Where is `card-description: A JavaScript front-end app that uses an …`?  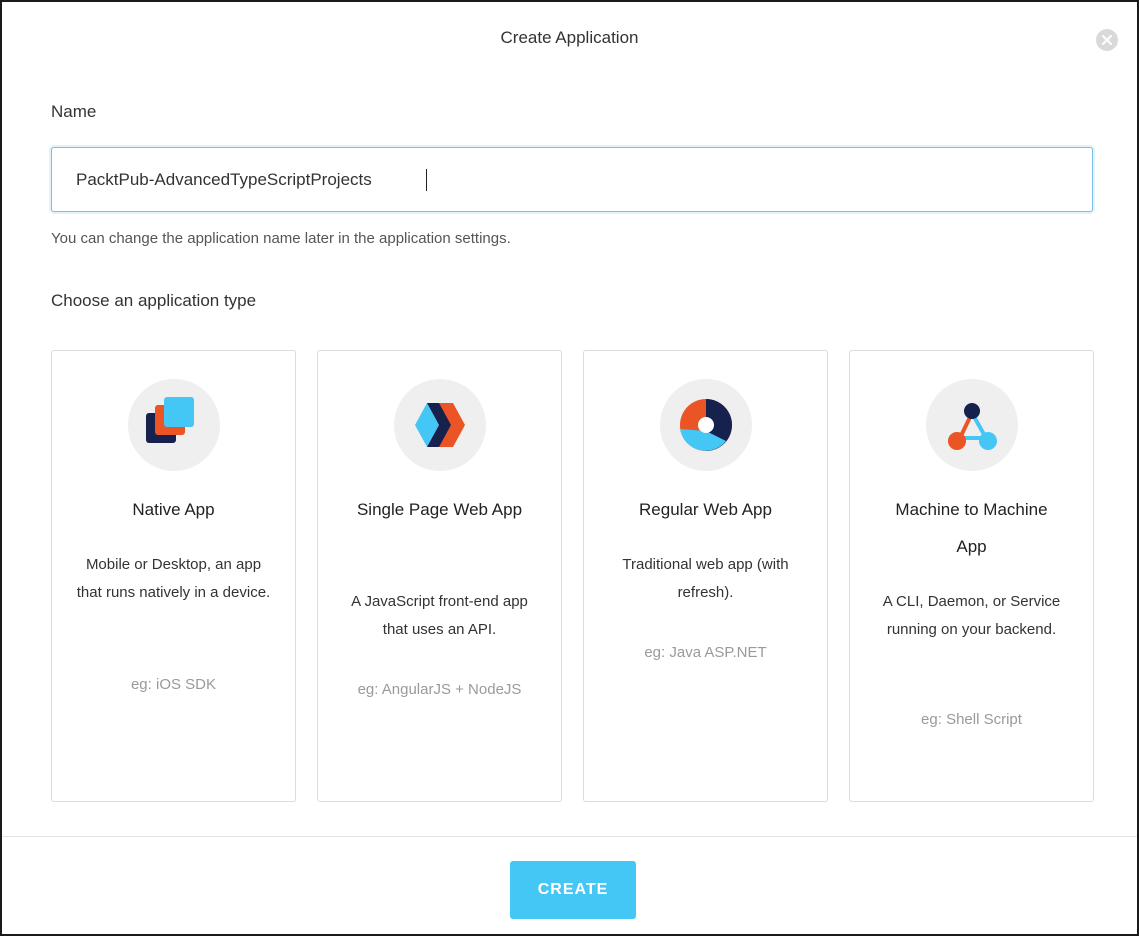
card-description: A JavaScript front-end app that uses an … is located at coordinates (439, 615).